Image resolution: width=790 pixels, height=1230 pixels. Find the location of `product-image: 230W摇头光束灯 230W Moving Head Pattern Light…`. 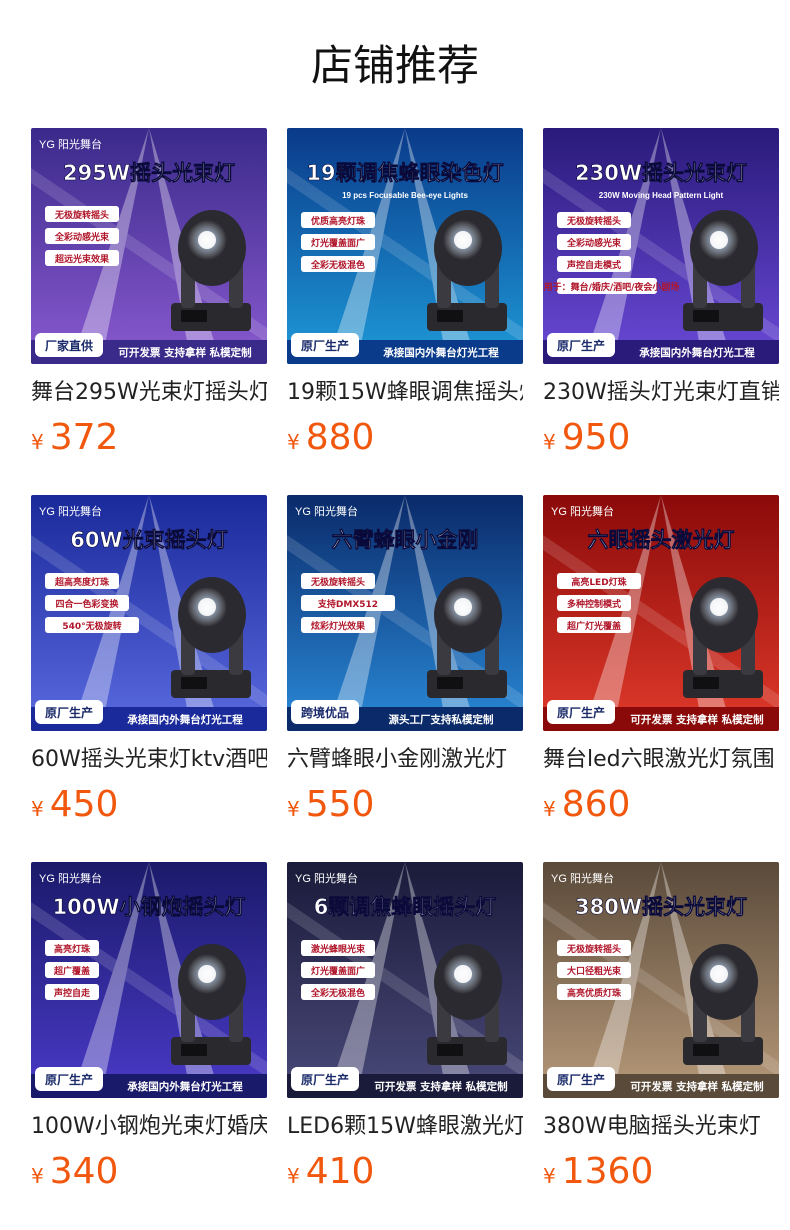

product-image: 230W摇头光束灯 230W Moving Head Pattern Light… is located at coordinates (661, 246).